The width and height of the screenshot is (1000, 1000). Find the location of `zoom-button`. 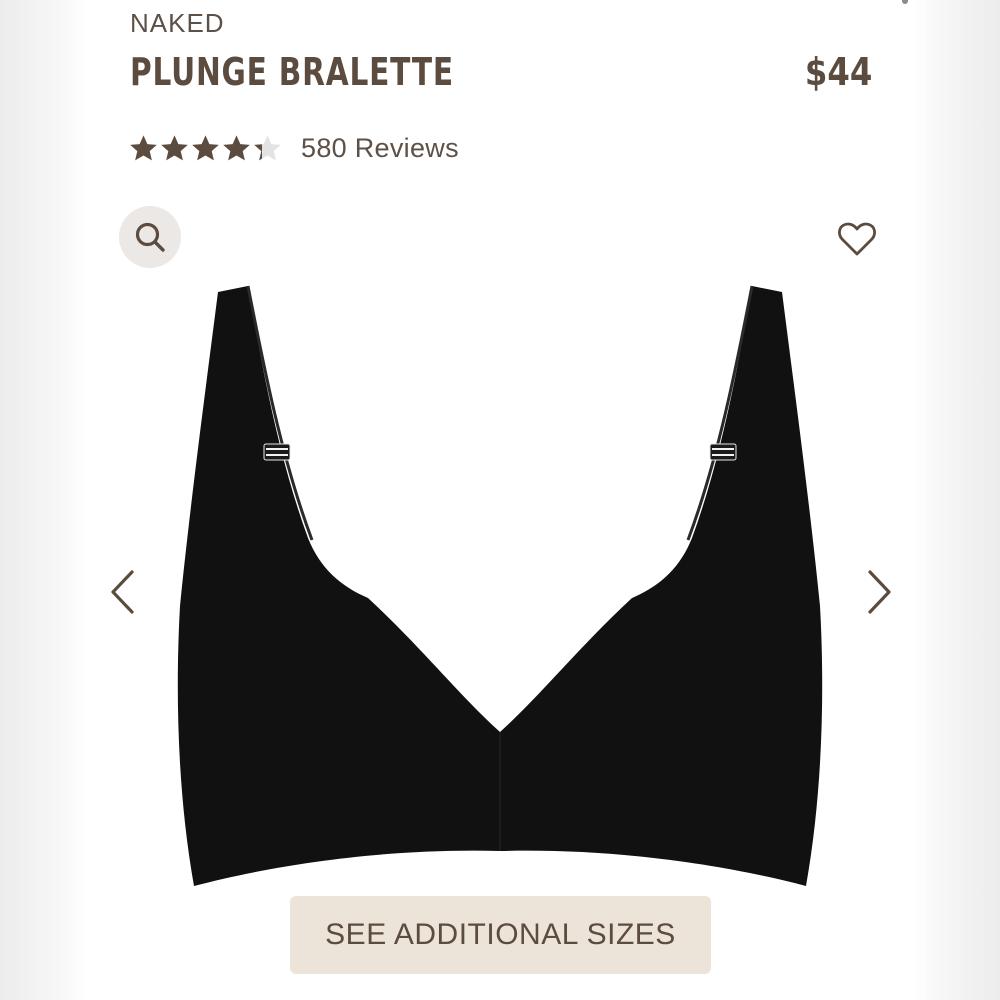

zoom-button is located at coordinates (150, 237).